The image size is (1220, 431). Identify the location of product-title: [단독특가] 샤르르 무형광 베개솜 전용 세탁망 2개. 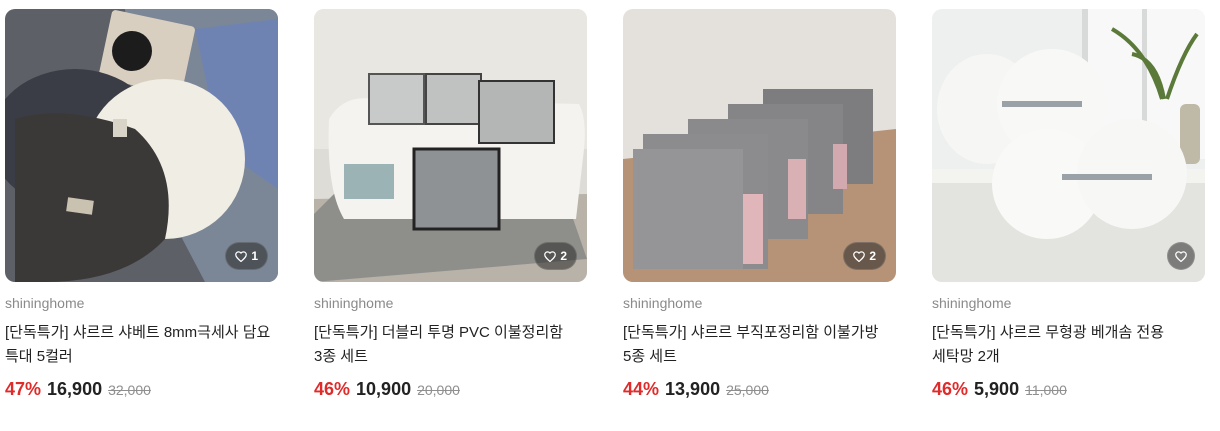
(1068, 345).